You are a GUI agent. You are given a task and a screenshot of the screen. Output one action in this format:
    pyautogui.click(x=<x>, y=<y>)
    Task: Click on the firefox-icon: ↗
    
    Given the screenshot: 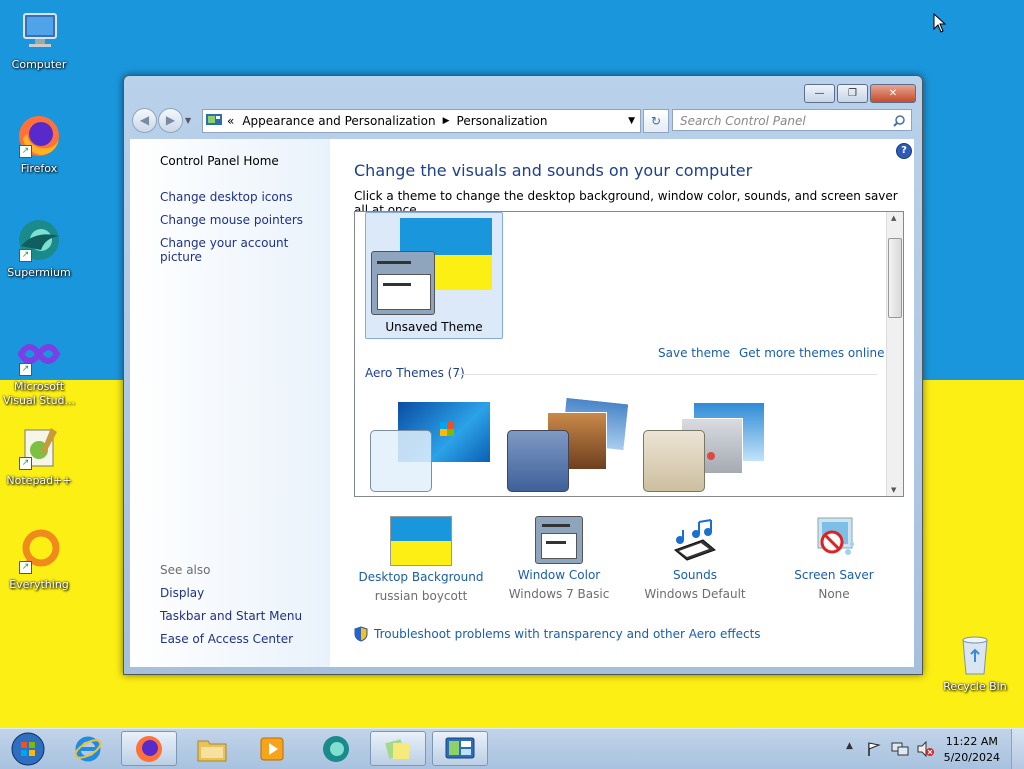 What is the action you would take?
    pyautogui.click(x=39, y=136)
    